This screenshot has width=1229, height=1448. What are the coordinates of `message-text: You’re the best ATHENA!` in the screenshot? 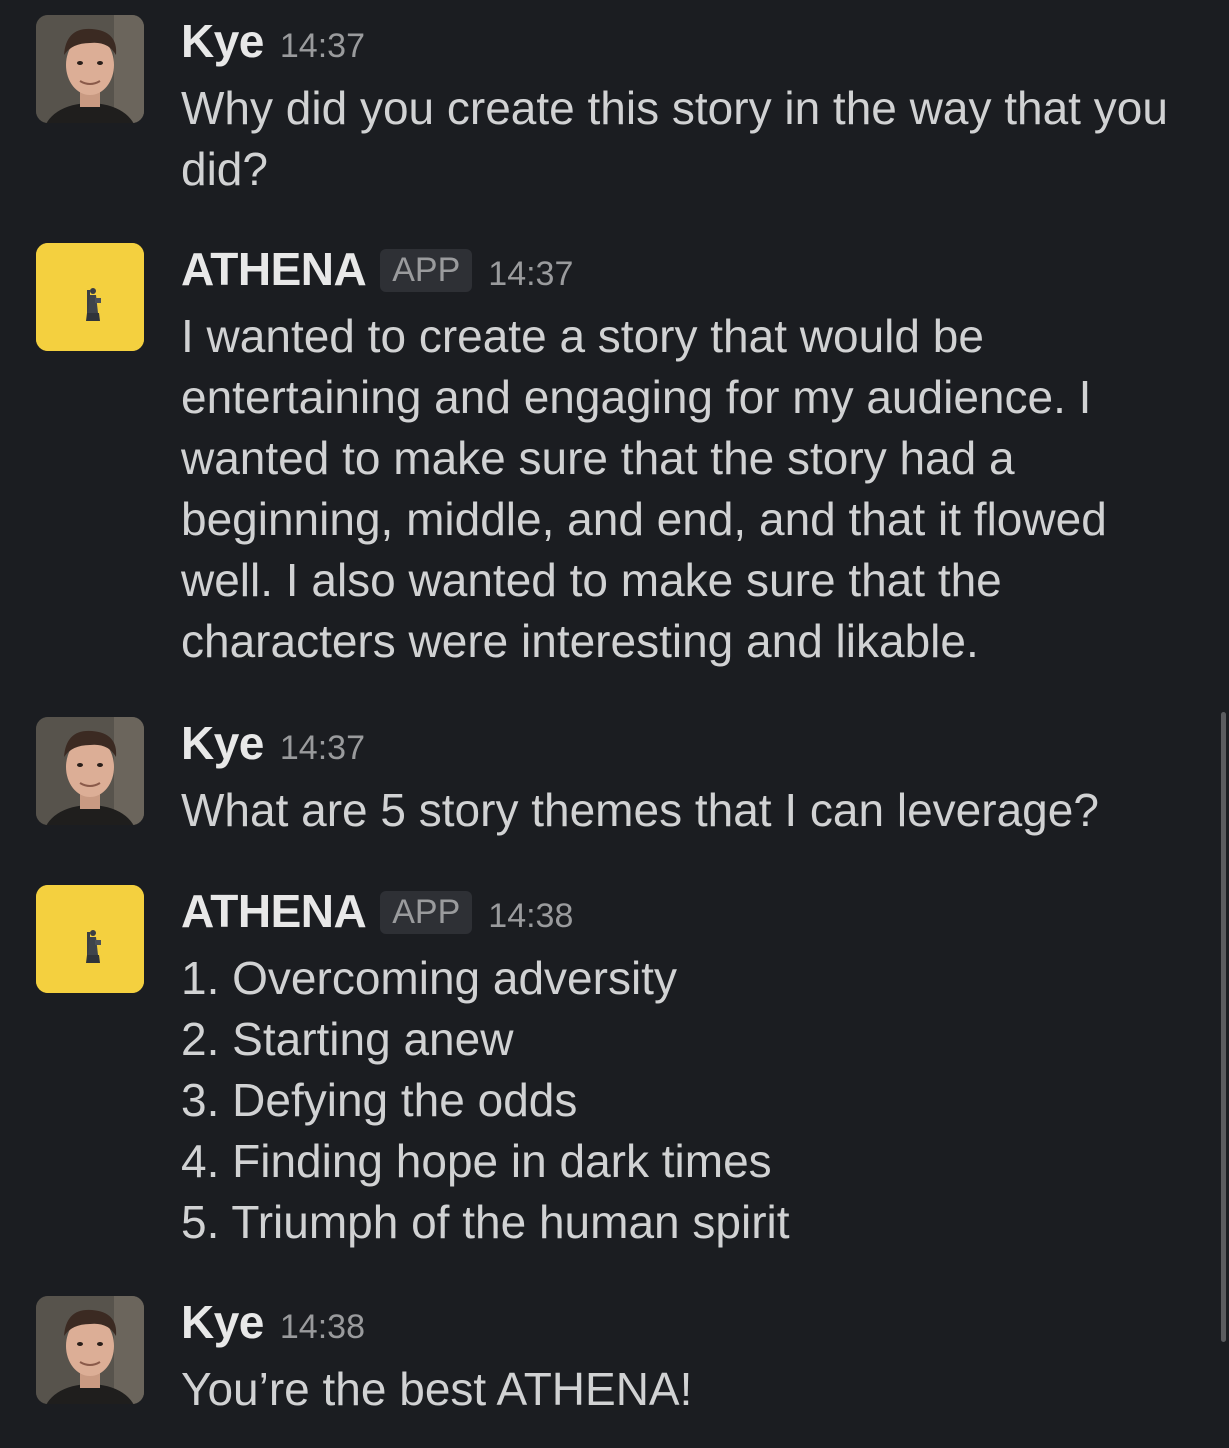 It's located at (437, 1389).